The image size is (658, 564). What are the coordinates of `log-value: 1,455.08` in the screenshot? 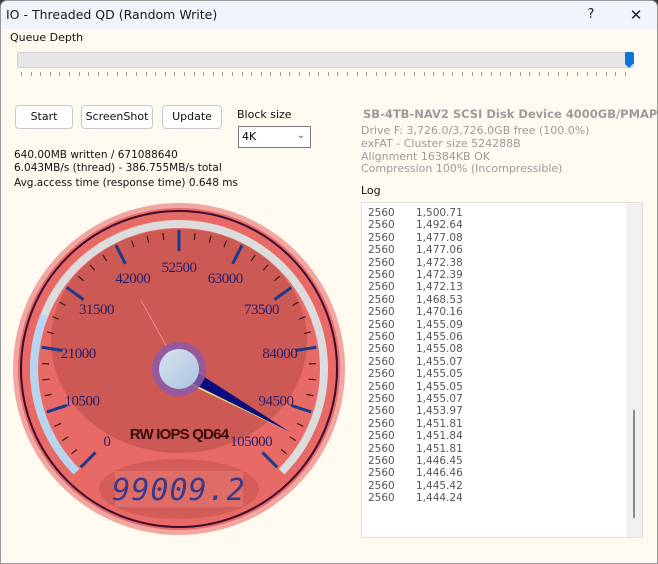 It's located at (439, 349).